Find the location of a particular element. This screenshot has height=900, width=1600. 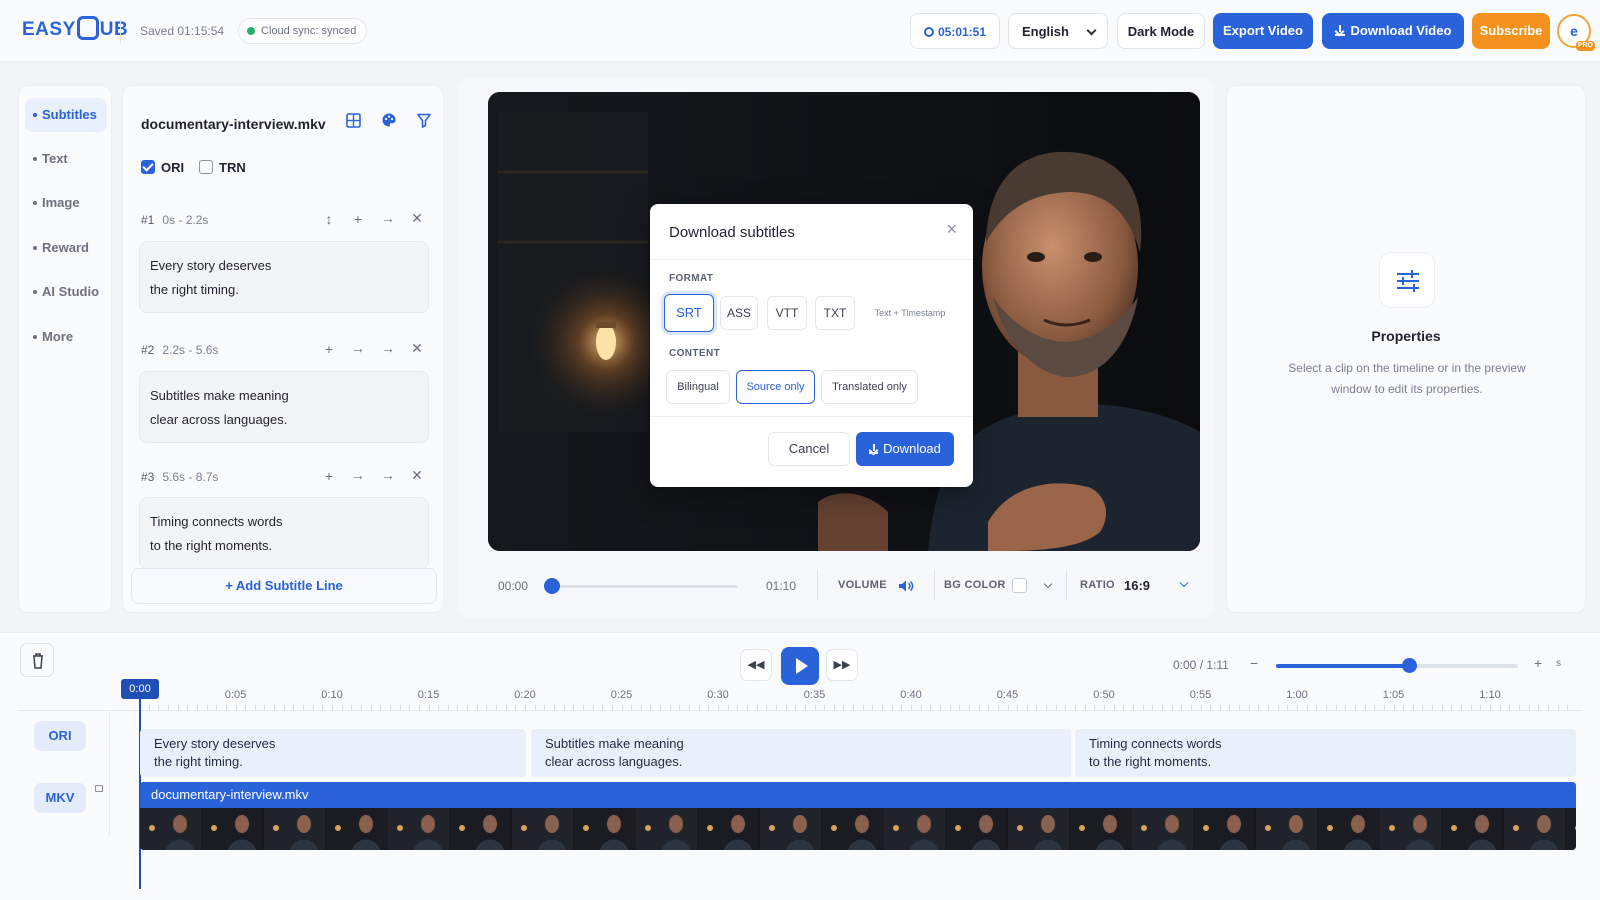

format-option-ass: ASS is located at coordinates (739, 313).